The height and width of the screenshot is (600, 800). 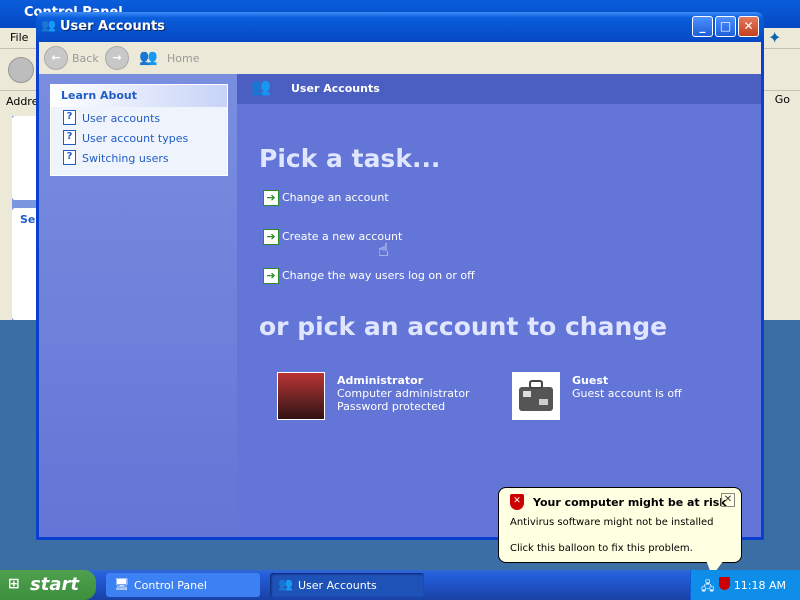 I want to click on start-button: ⊞ start, so click(x=48, y=585).